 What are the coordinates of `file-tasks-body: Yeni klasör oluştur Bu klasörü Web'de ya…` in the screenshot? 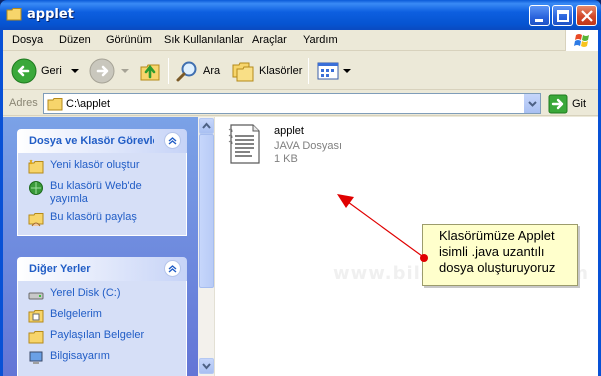 It's located at (102, 194).